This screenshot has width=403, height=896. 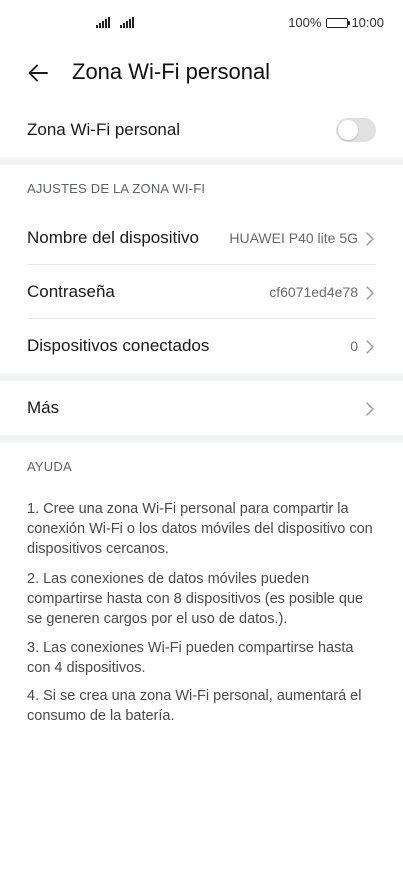 I want to click on row-value: cf6071ed4e78, so click(x=313, y=292).